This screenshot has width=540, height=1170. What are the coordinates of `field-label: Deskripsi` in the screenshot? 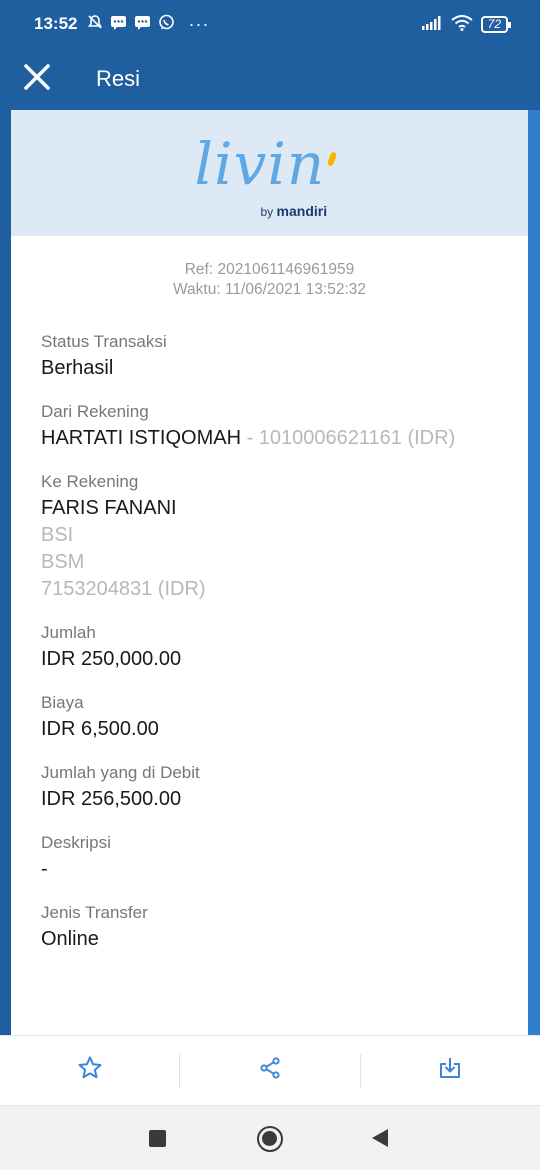 It's located at (76, 842).